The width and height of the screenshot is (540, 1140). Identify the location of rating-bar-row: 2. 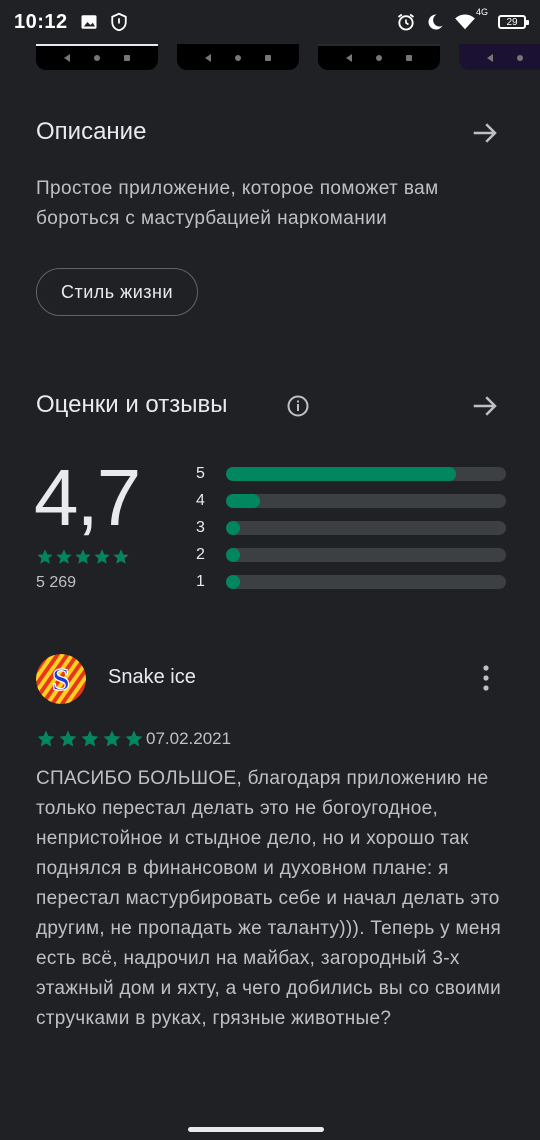
(351, 554).